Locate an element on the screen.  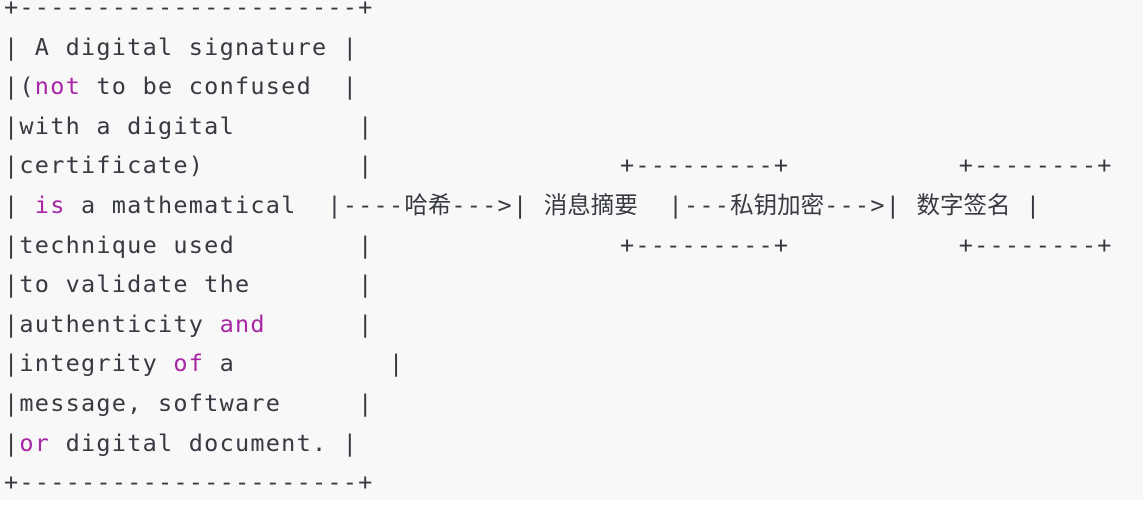
source-box-line: |or digital document. | is located at coordinates (558, 444).